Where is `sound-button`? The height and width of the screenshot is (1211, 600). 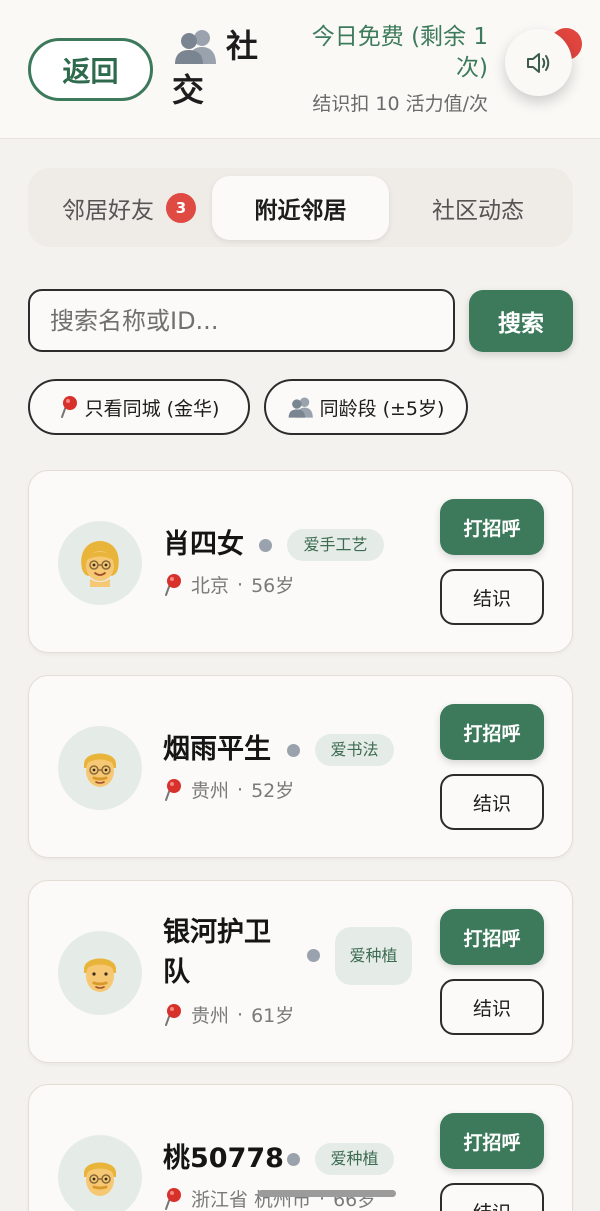 sound-button is located at coordinates (538, 62).